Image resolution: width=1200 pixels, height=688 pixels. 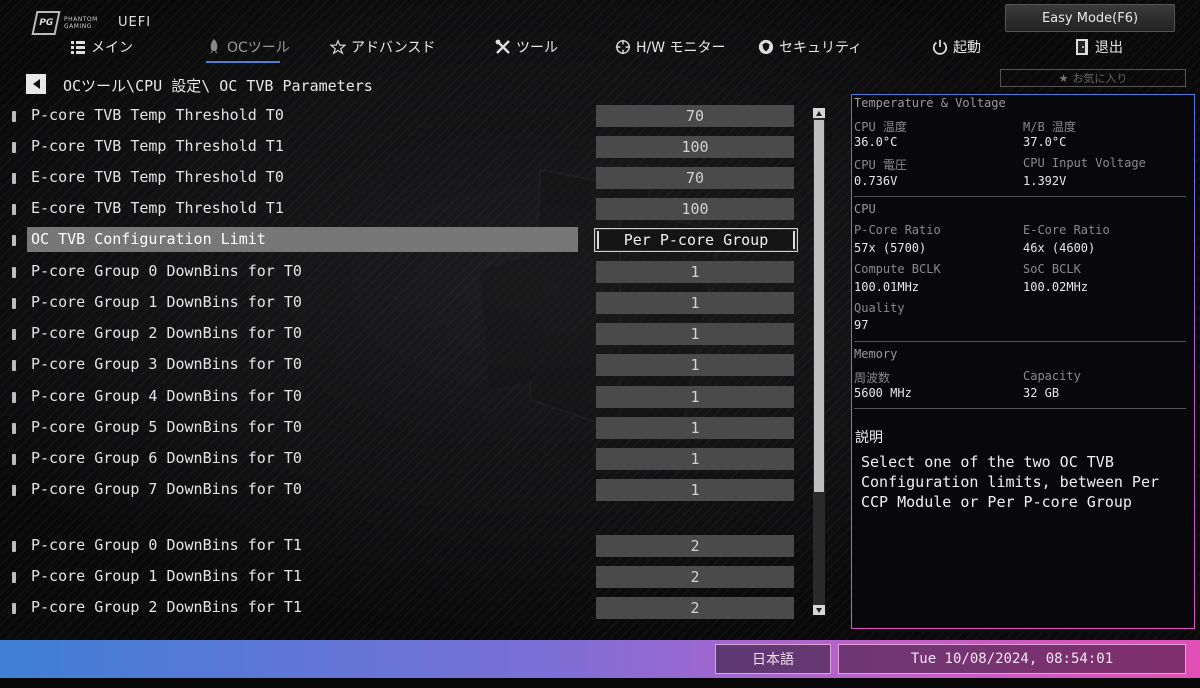 I want to click on logo-mark-icon: PG, so click(x=46, y=23).